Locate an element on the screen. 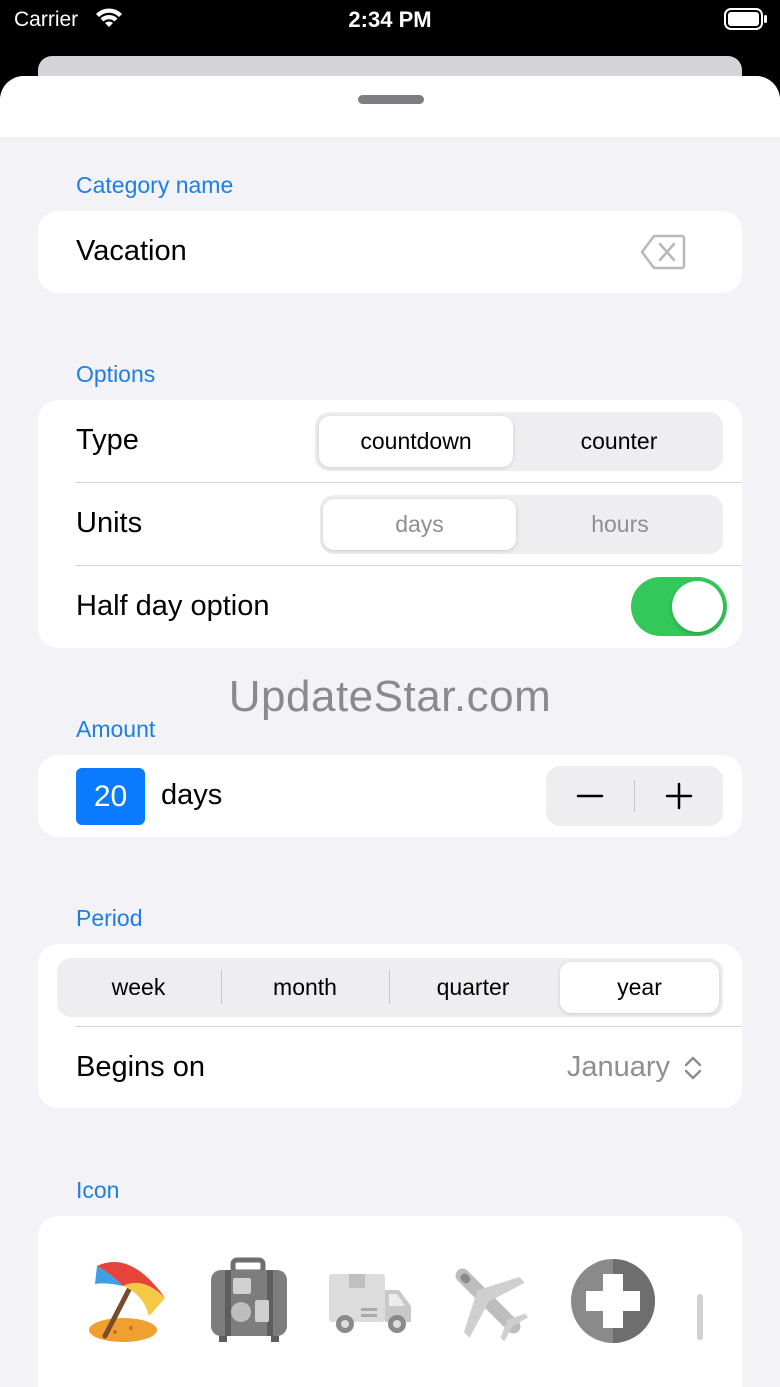 The height and width of the screenshot is (1387, 780). icon-header: Icon is located at coordinates (98, 1190).